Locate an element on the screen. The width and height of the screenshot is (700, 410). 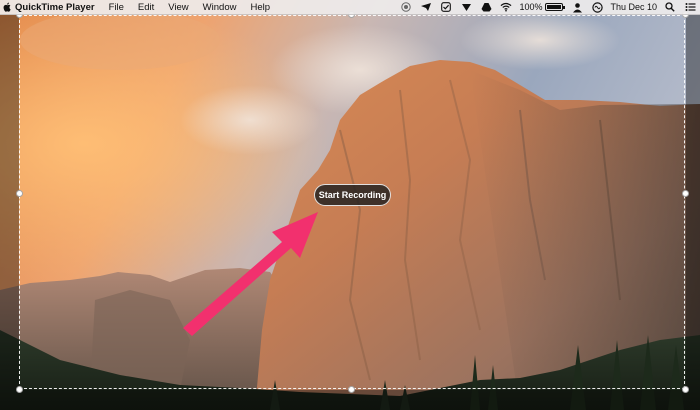
menu-app-name: QuickTime Player is located at coordinates (58, 7).